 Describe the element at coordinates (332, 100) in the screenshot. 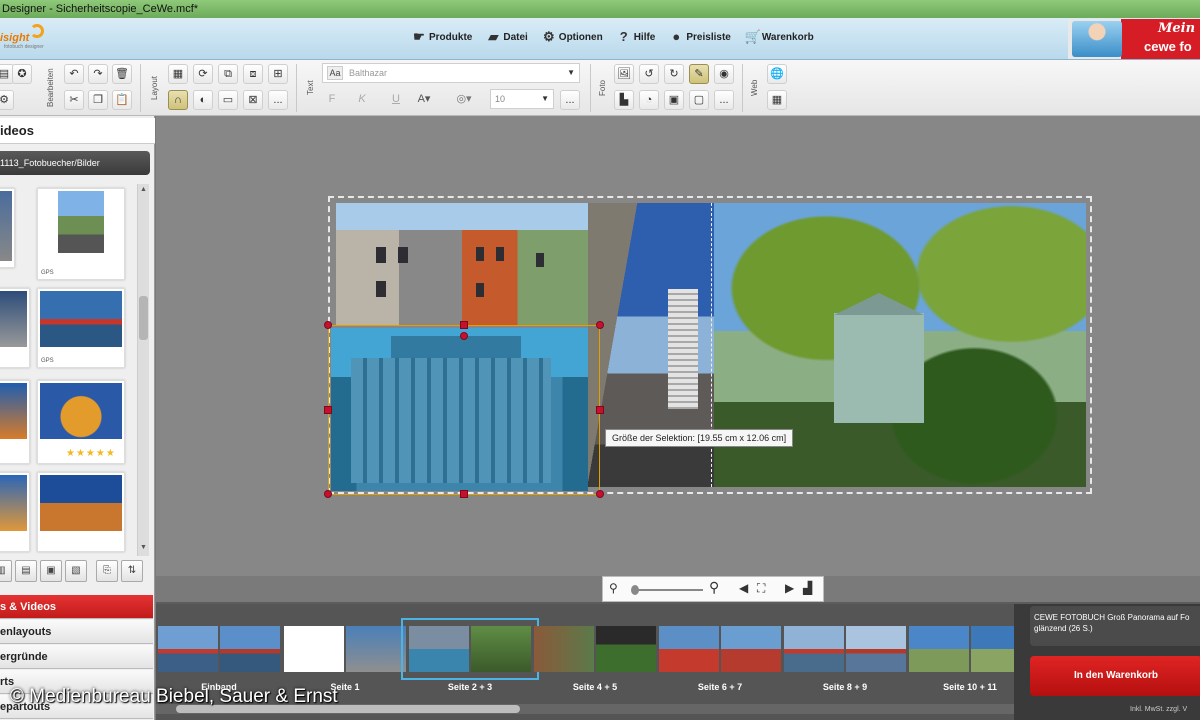

I see `bold-button: F` at that location.